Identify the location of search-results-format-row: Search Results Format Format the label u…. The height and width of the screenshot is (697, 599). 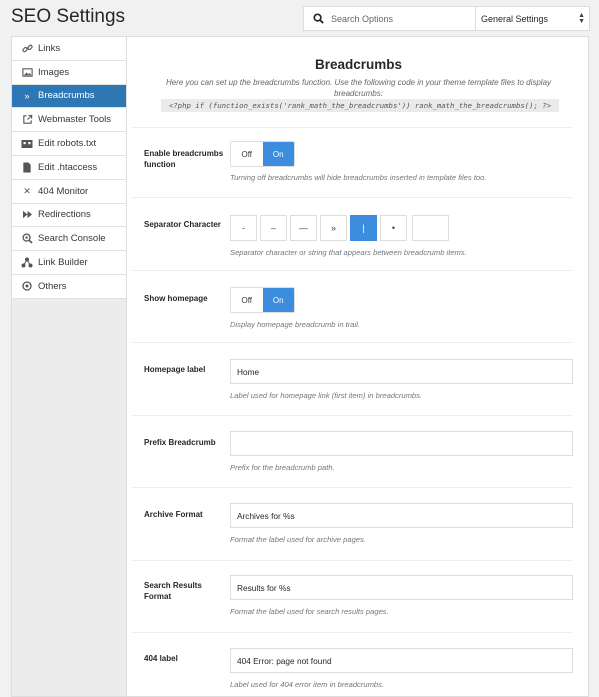
(352, 596).